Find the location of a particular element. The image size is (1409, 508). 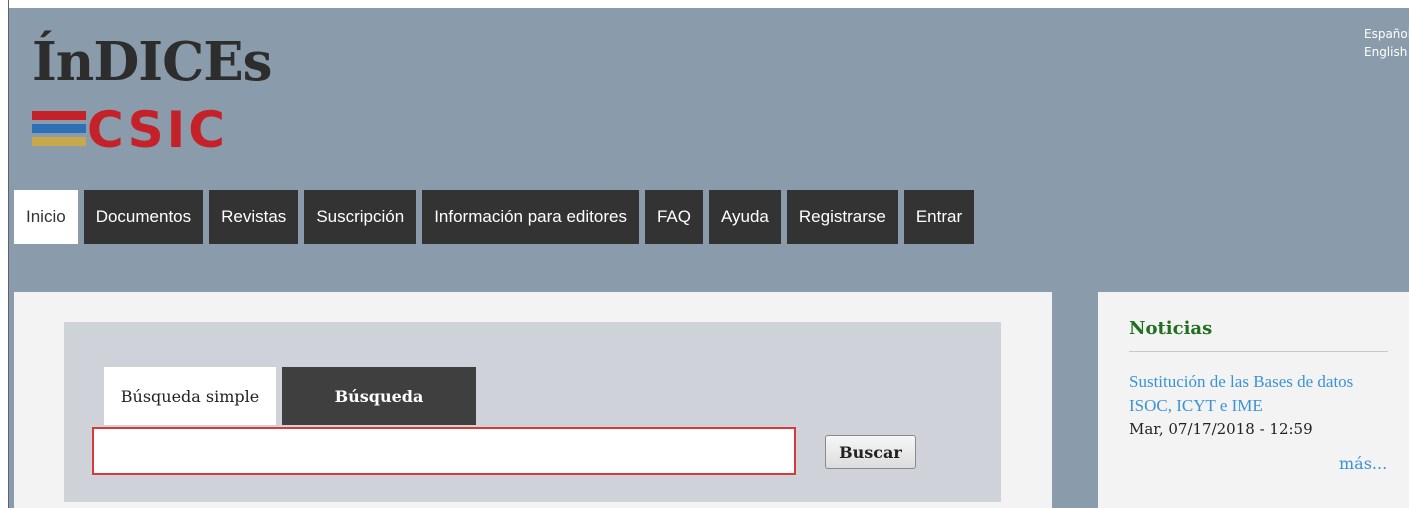

search-tabs: Búsqueda simple Búsqueda avanzada is located at coordinates (290, 416).